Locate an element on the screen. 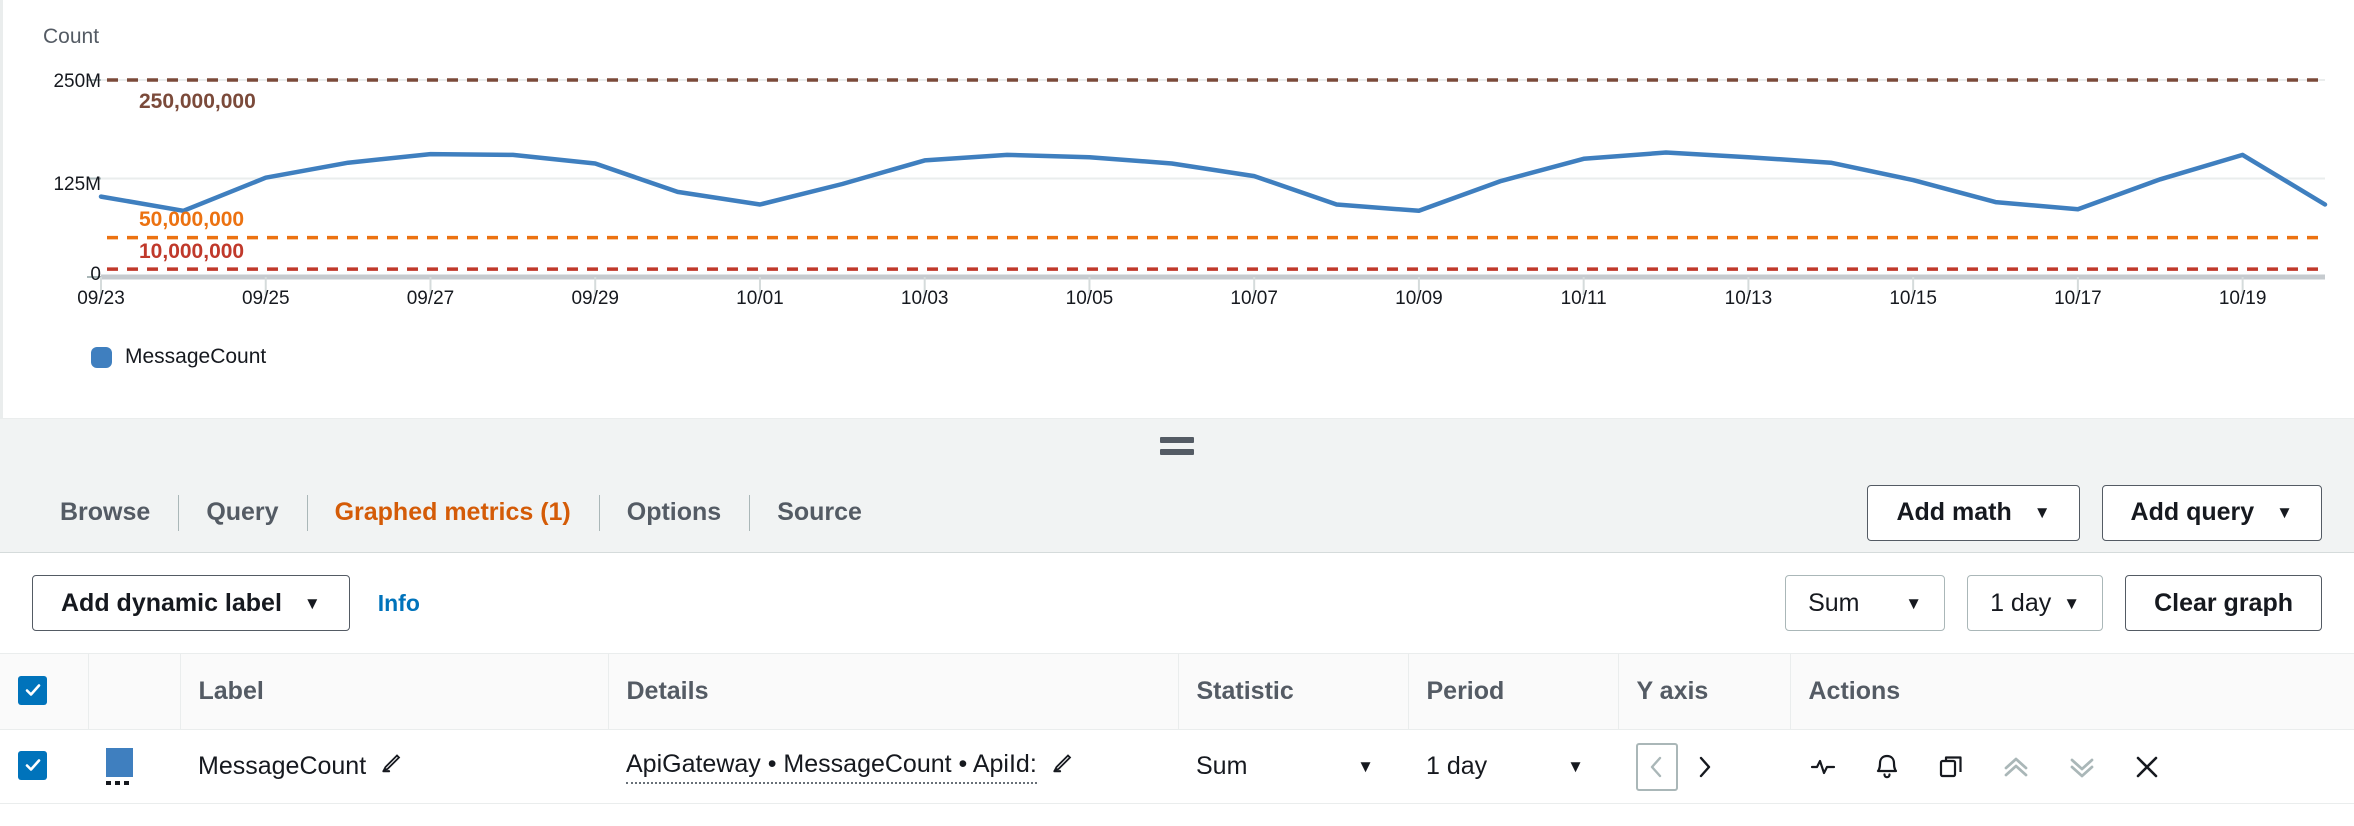  clear-graph-label: Clear graph is located at coordinates (2223, 602).